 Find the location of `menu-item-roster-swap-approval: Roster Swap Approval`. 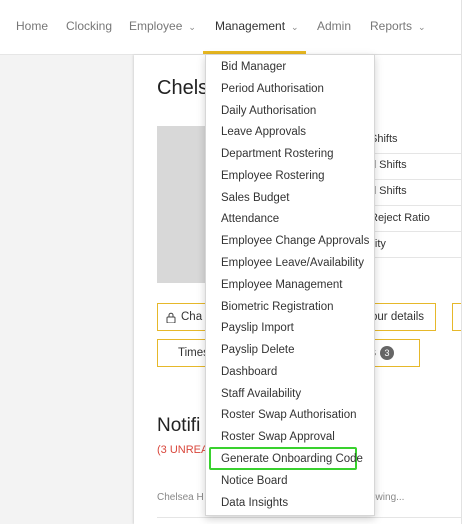

menu-item-roster-swap-approval: Roster Swap Approval is located at coordinates (278, 437).